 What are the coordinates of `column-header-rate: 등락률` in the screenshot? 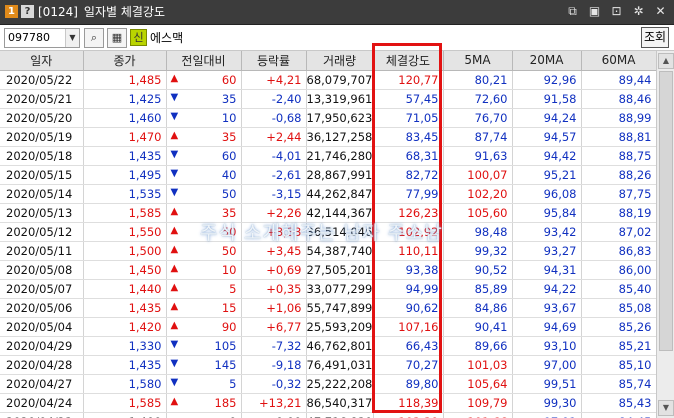 It's located at (274, 61).